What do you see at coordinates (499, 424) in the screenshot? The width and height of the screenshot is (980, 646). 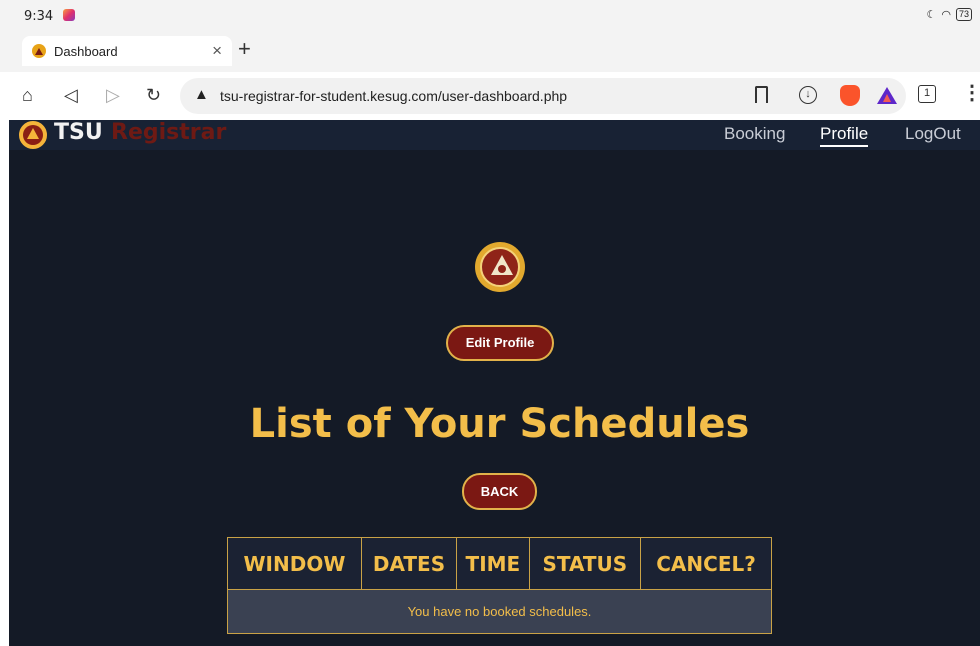 I see `page-title: List of Your Schedules` at bounding box center [499, 424].